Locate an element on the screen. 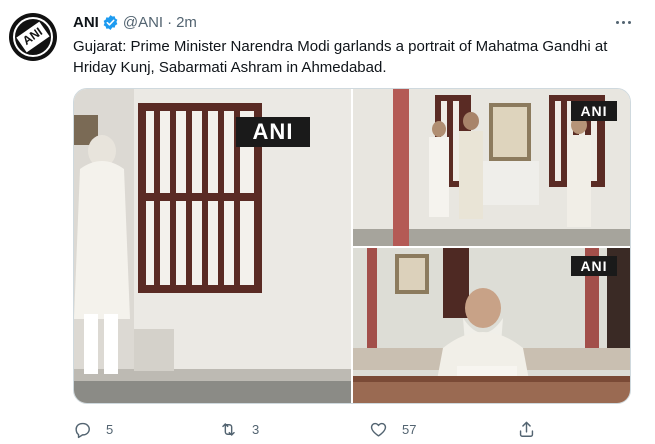  retweet-button: 3 is located at coordinates (239, 429).